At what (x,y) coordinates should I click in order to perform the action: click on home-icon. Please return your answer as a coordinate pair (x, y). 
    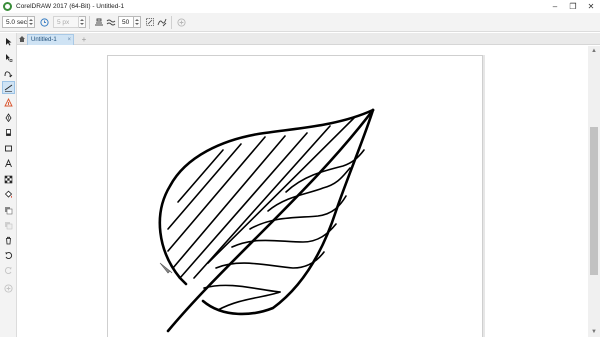
    Looking at the image, I should click on (21, 39).